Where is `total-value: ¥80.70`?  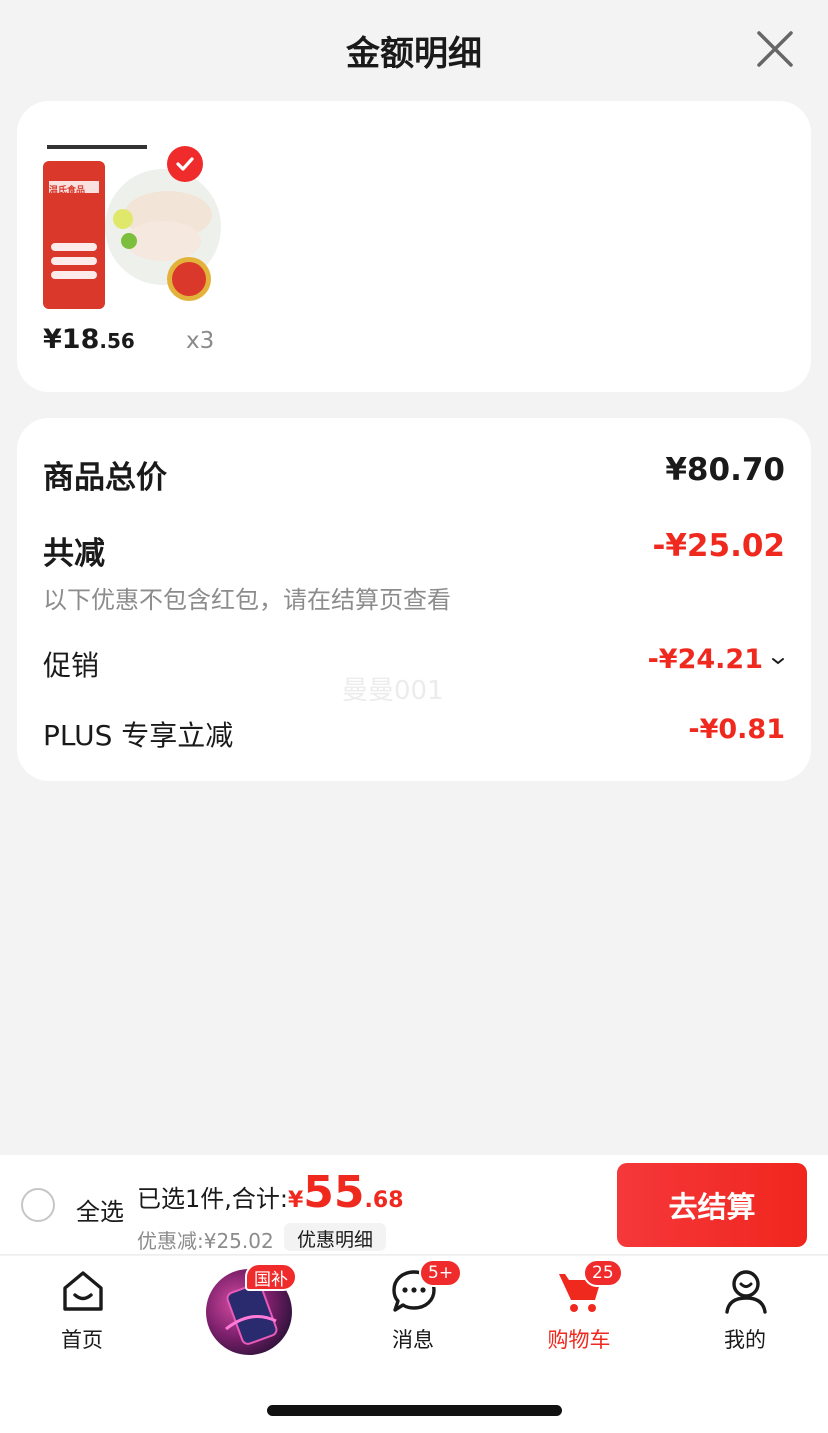 total-value: ¥80.70 is located at coordinates (725, 470).